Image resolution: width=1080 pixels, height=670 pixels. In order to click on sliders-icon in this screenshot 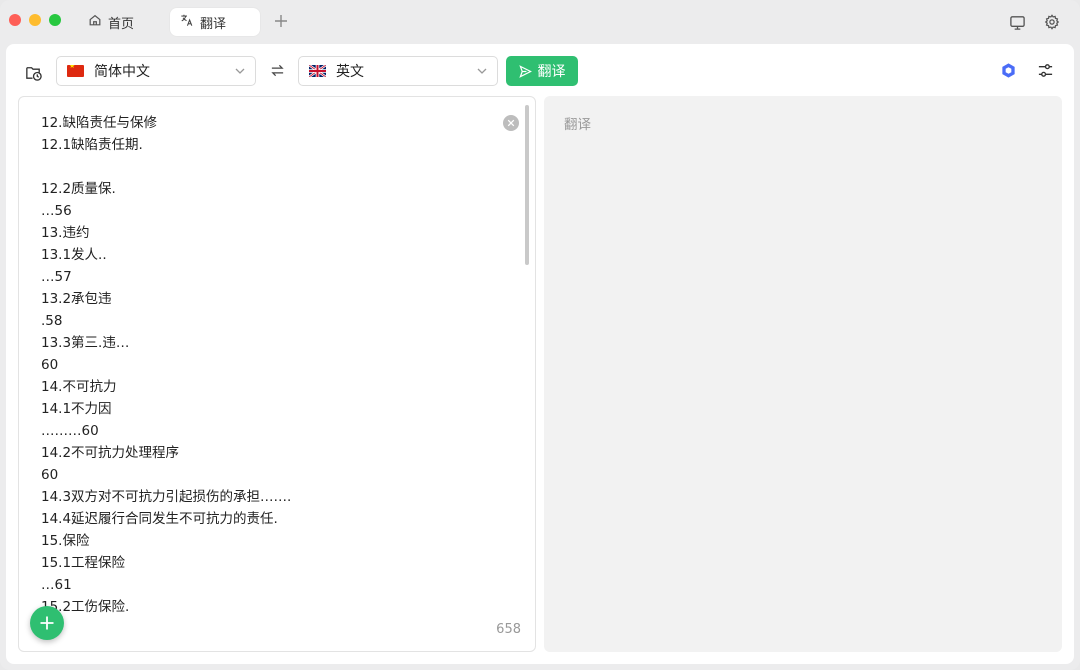, I will do `click(1045, 70)`.